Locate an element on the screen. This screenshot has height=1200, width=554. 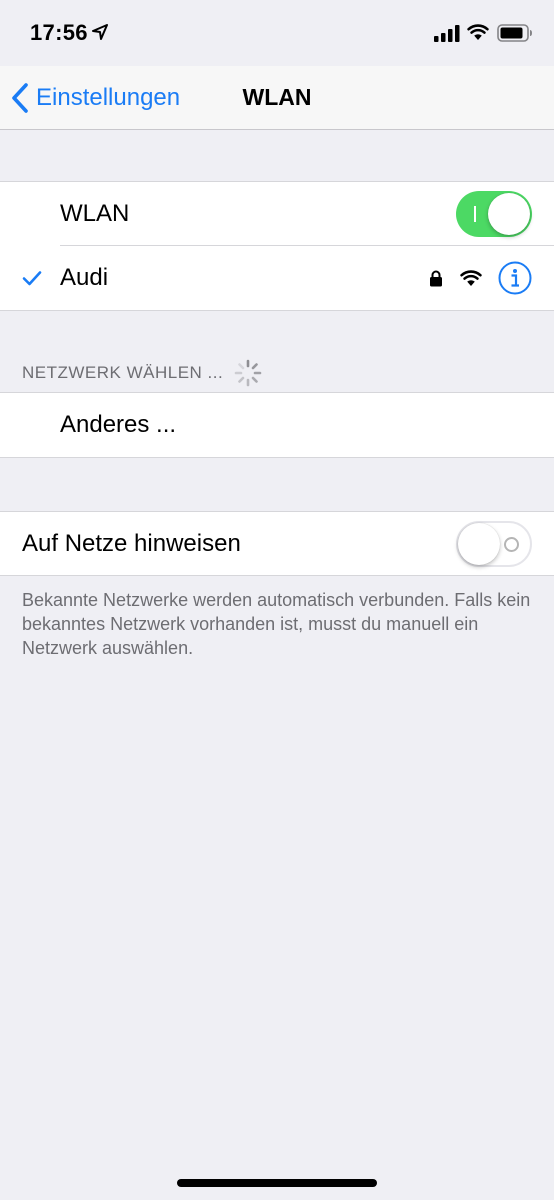
loading-spinner-icon is located at coordinates (248, 373).